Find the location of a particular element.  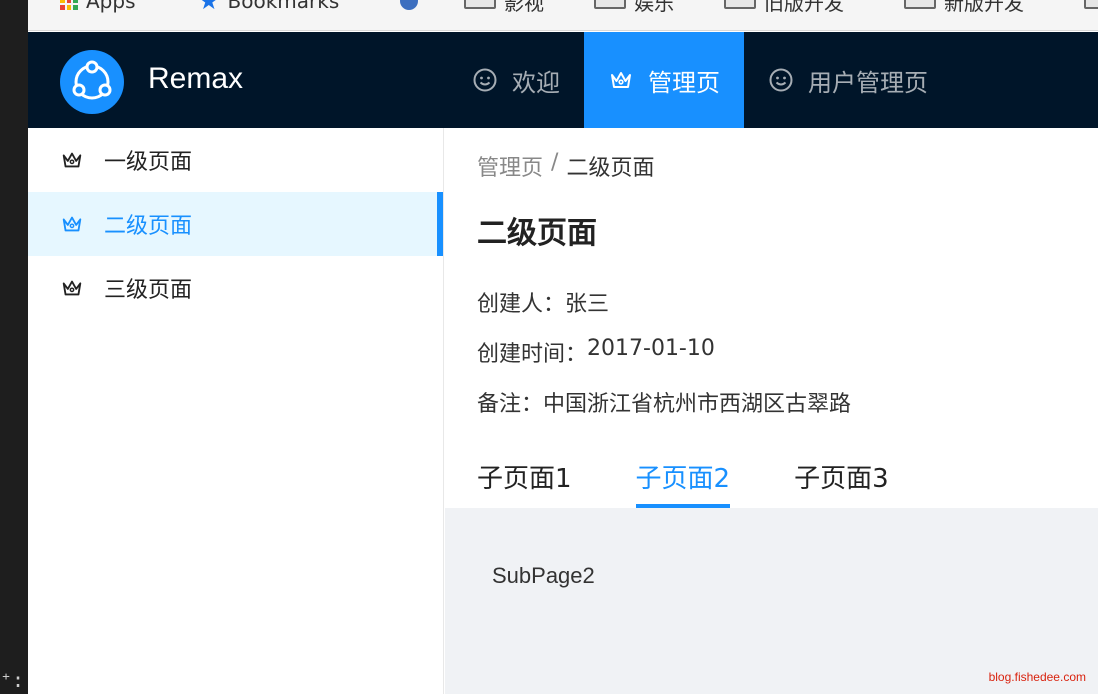

bookmark-favicon is located at coordinates (409, 7).